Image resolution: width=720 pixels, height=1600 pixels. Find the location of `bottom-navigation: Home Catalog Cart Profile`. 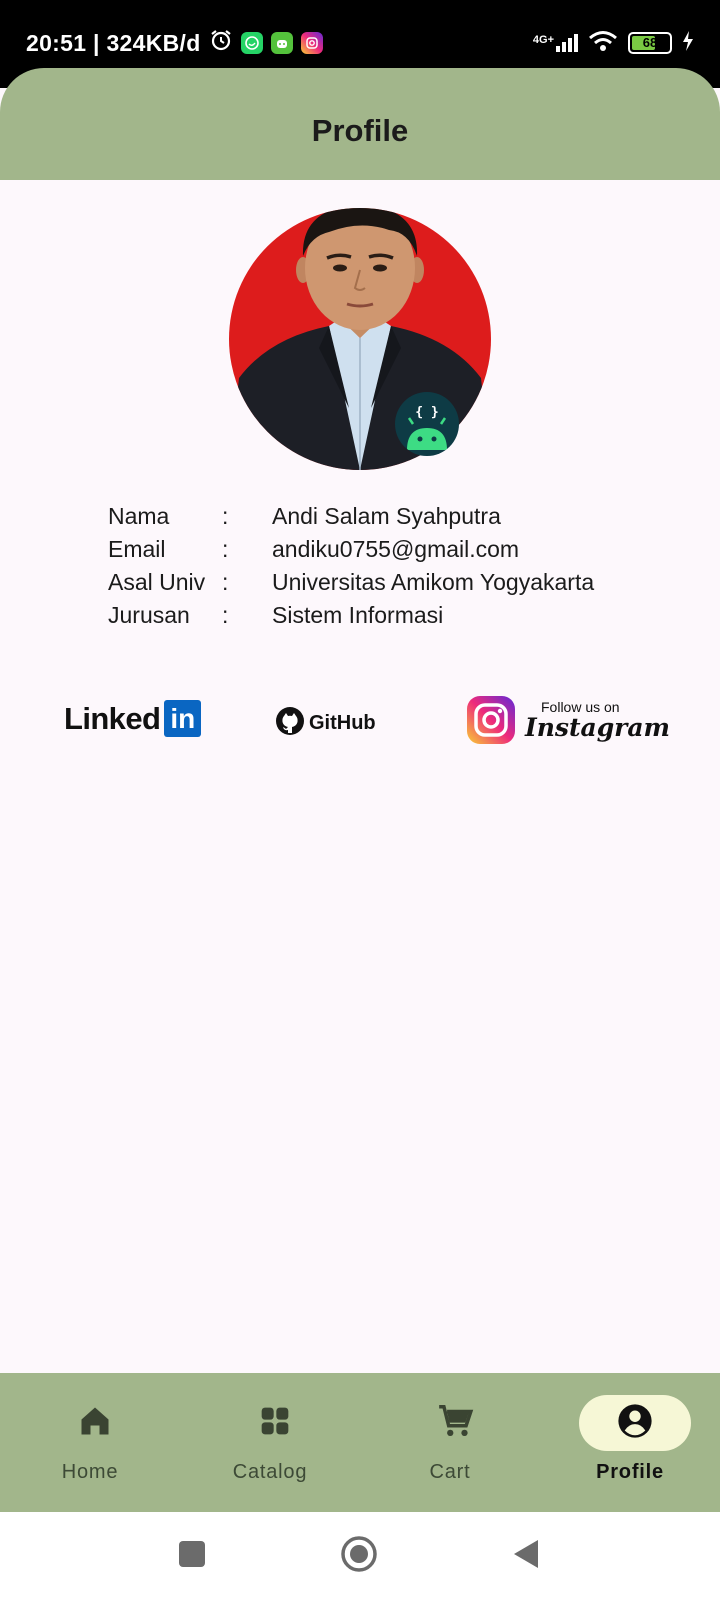

bottom-navigation: Home Catalog Cart Profile is located at coordinates (360, 1442).